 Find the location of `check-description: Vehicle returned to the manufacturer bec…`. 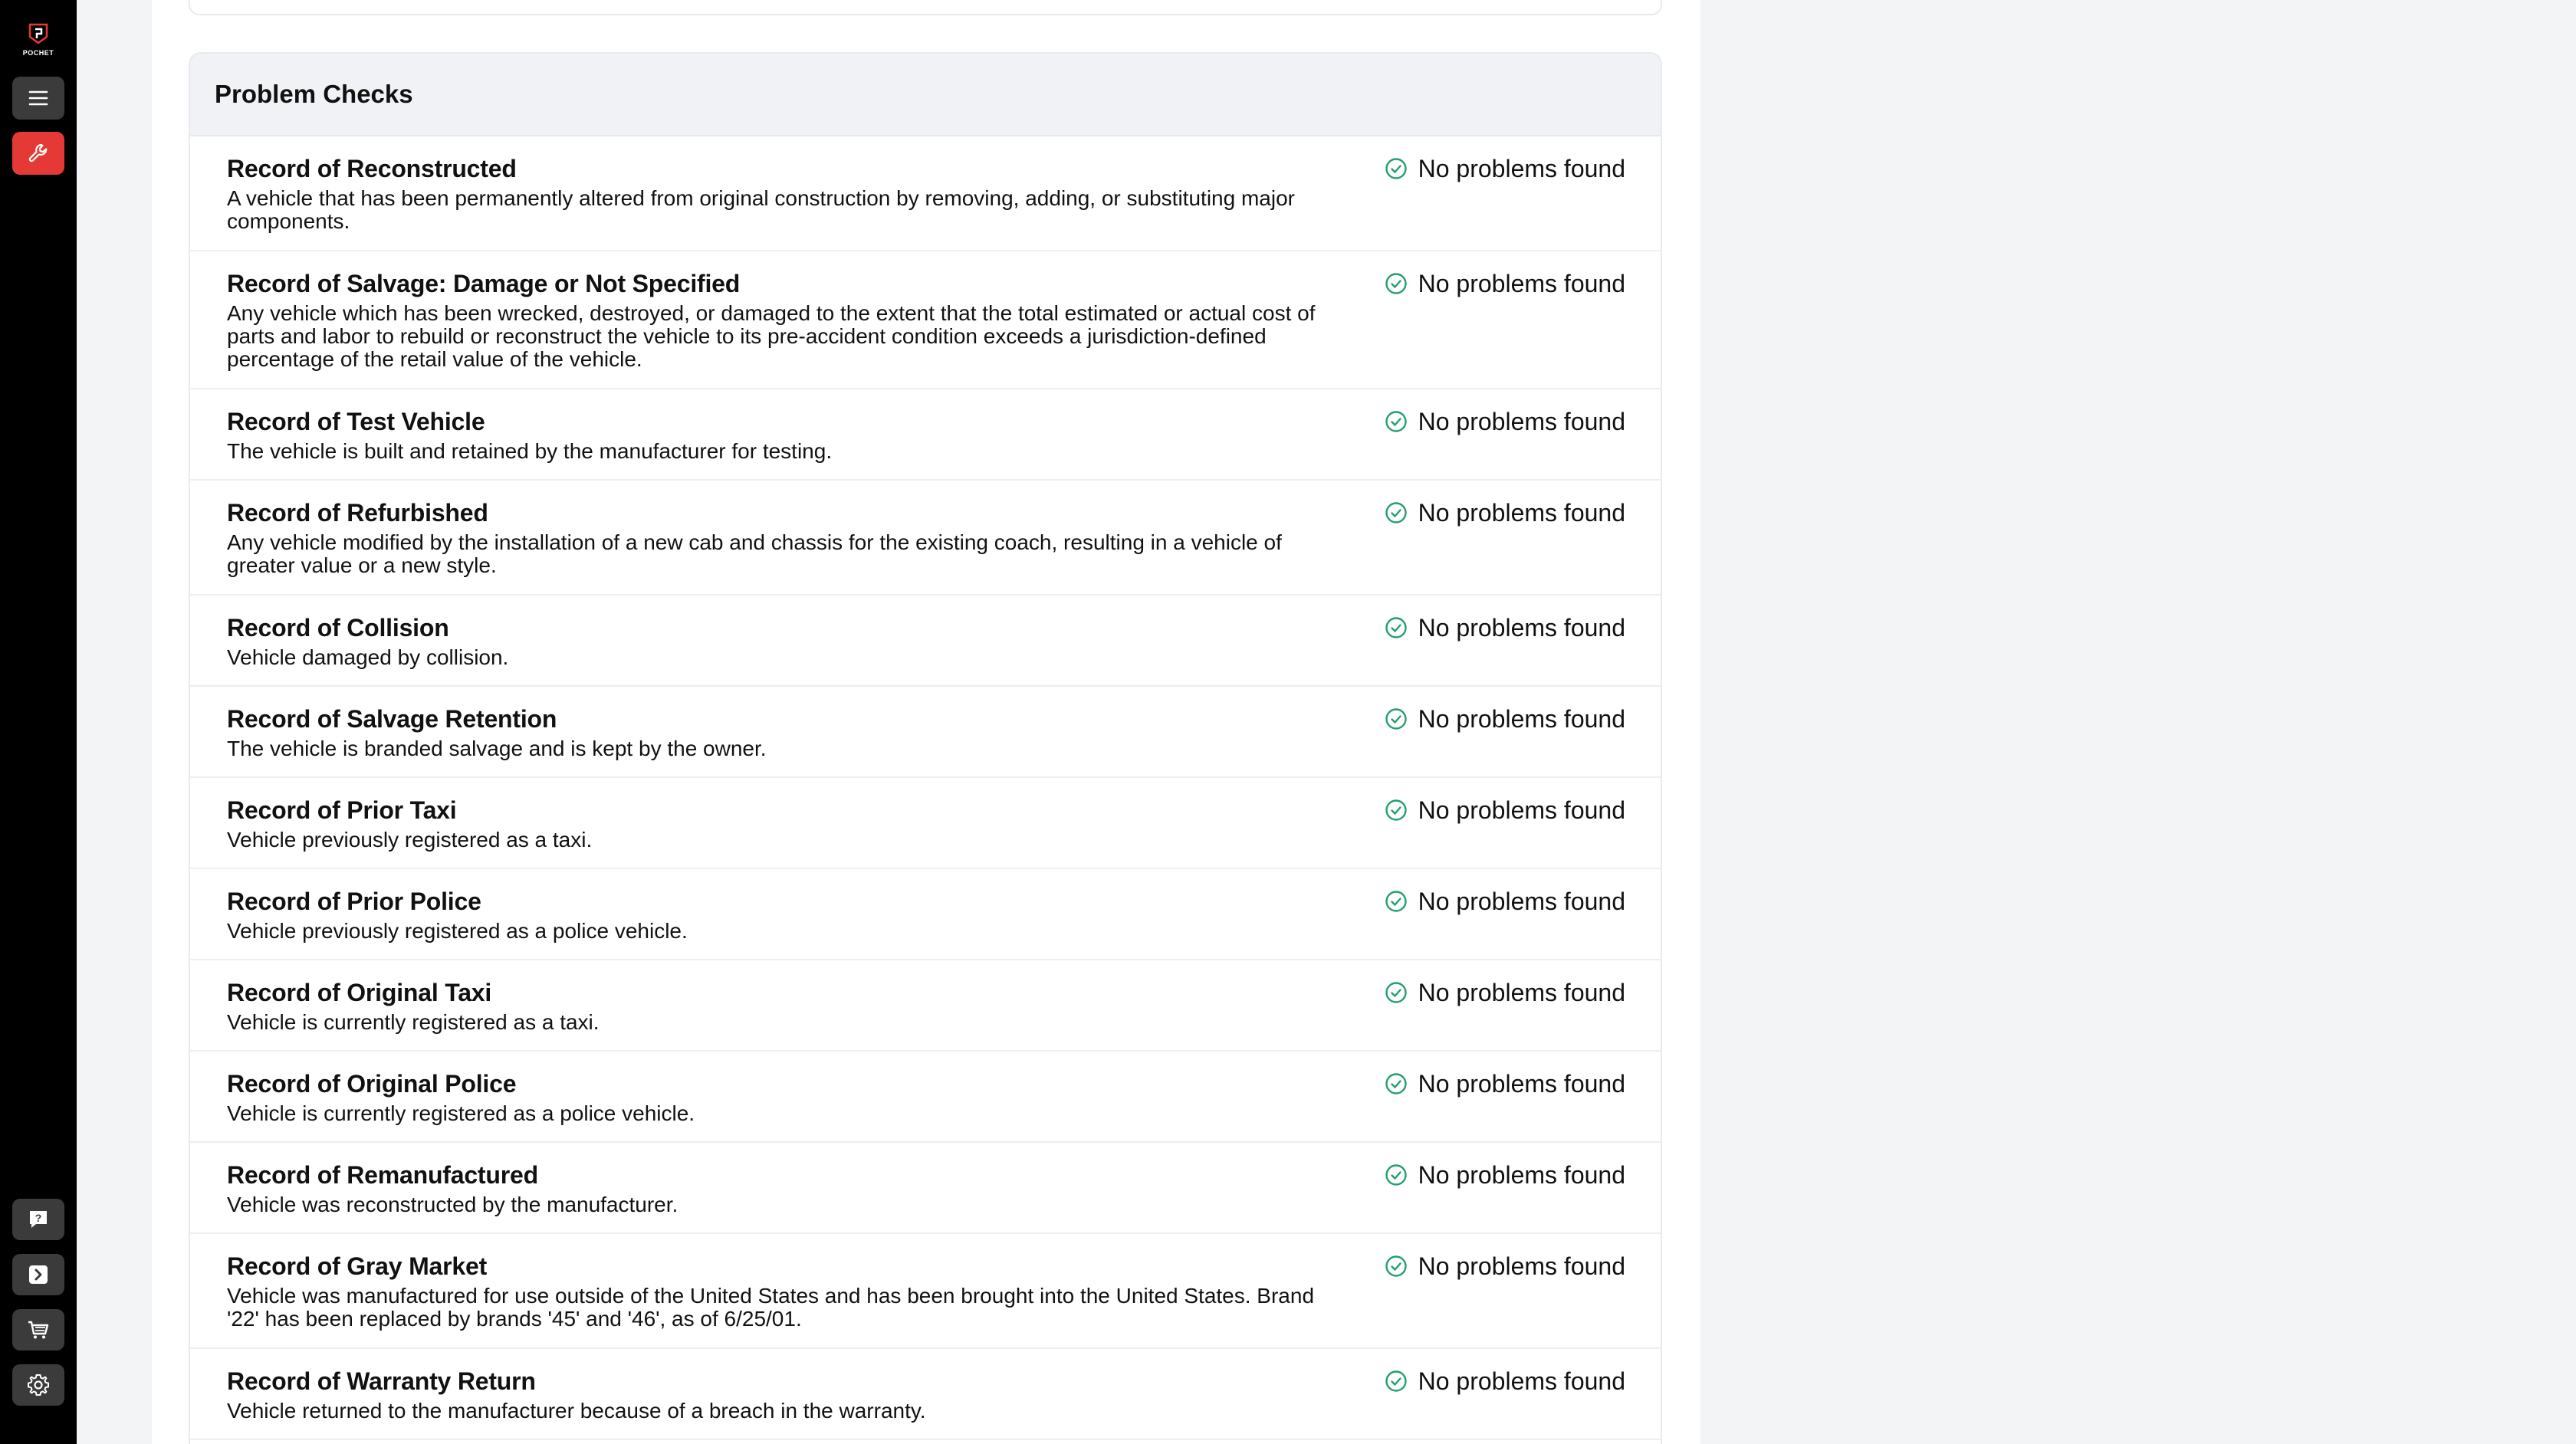

check-description: Vehicle returned to the manufacturer bec… is located at coordinates (577, 1411).